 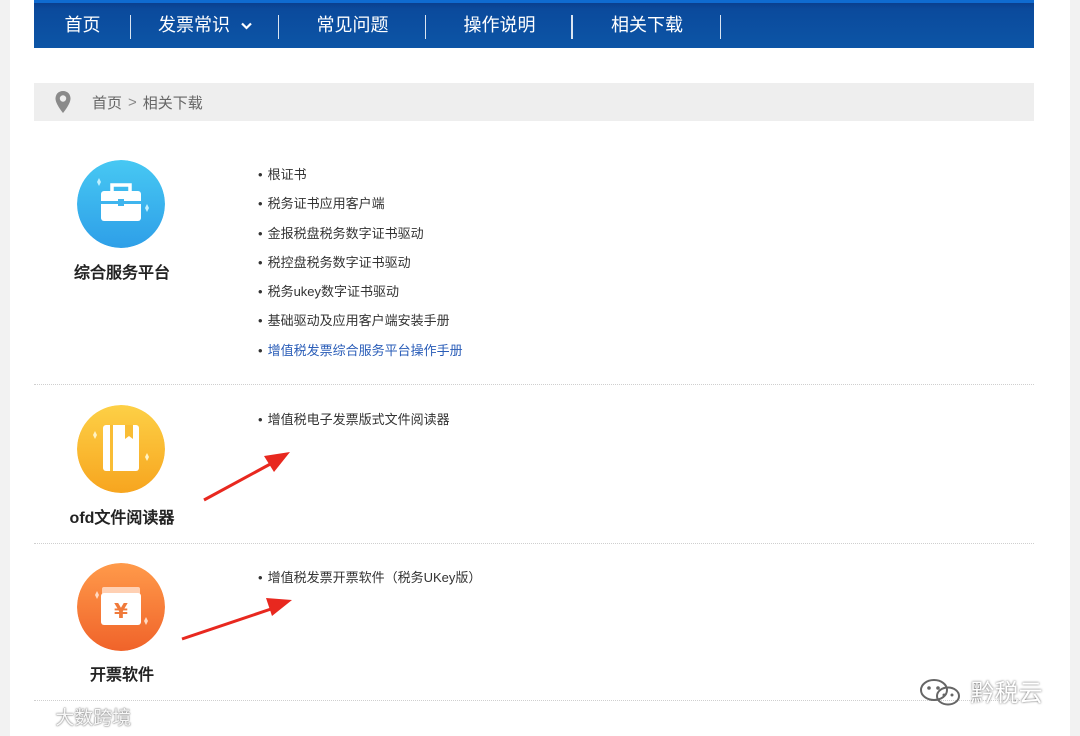 What do you see at coordinates (360, 209) in the screenshot?
I see `download-link: 税务证书应用客户端` at bounding box center [360, 209].